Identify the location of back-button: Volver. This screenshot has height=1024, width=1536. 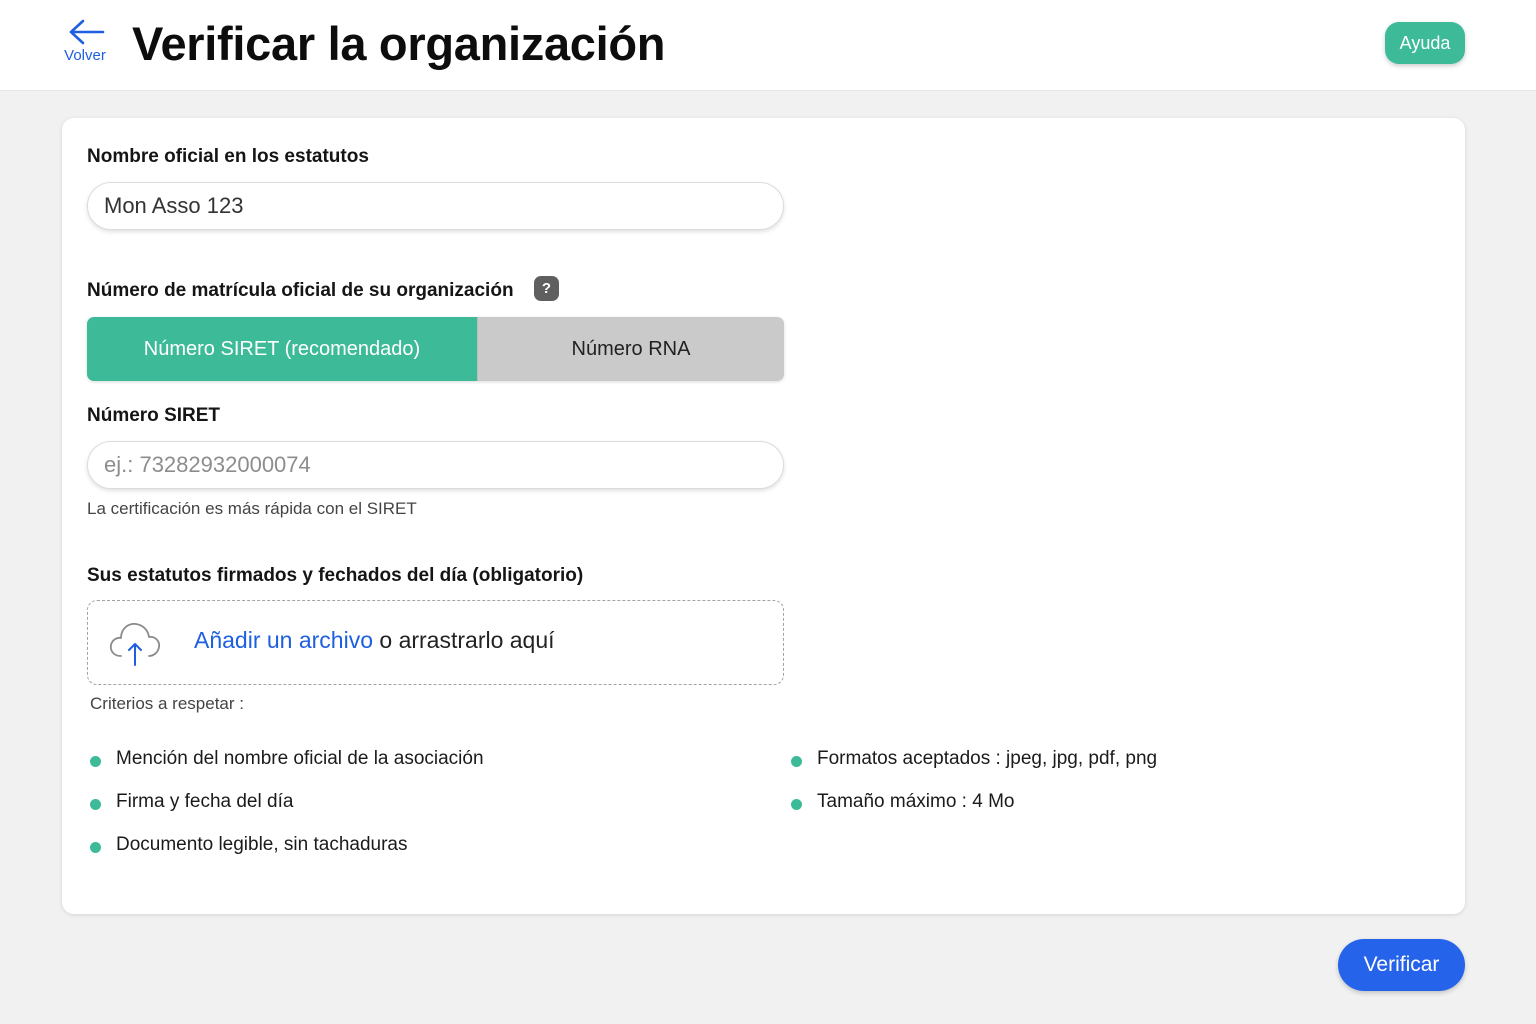
(85, 45).